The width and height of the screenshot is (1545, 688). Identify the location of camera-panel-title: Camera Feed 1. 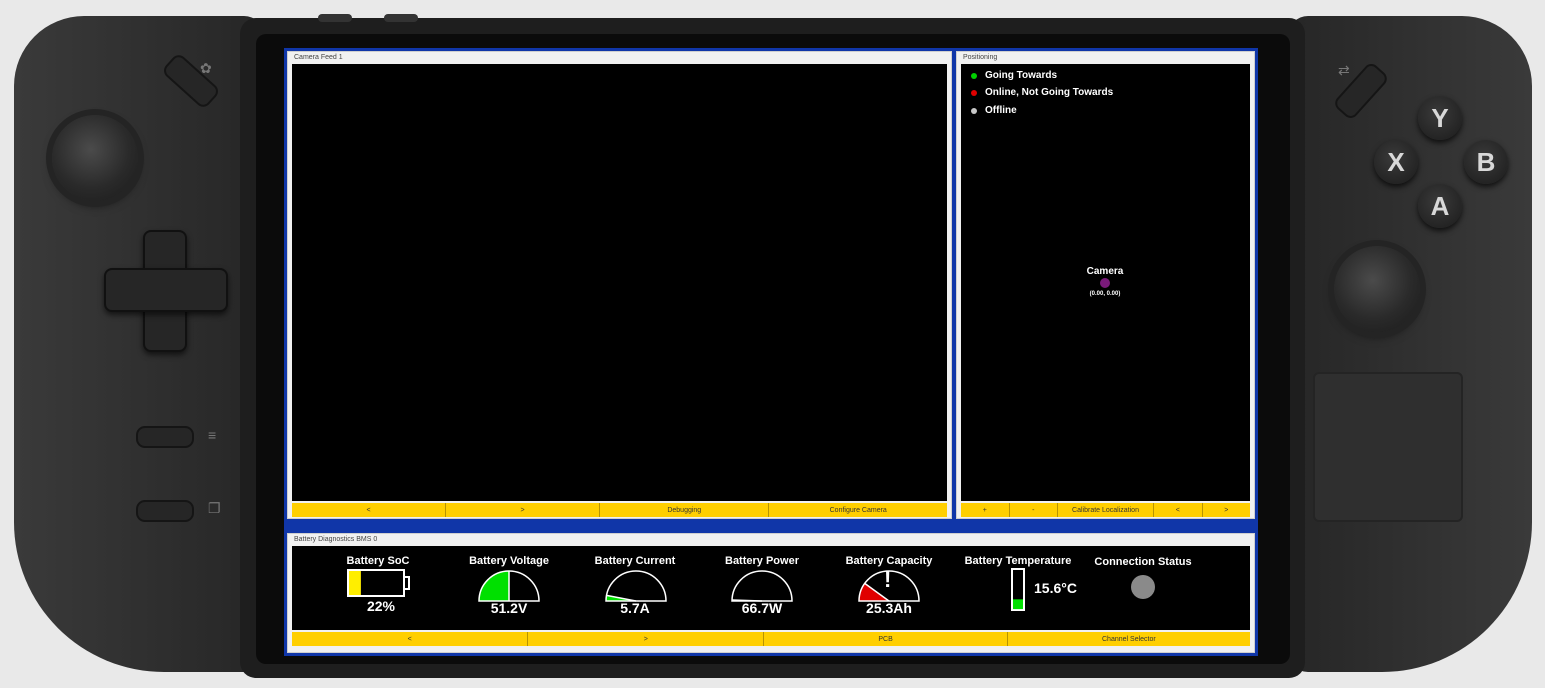
(318, 57).